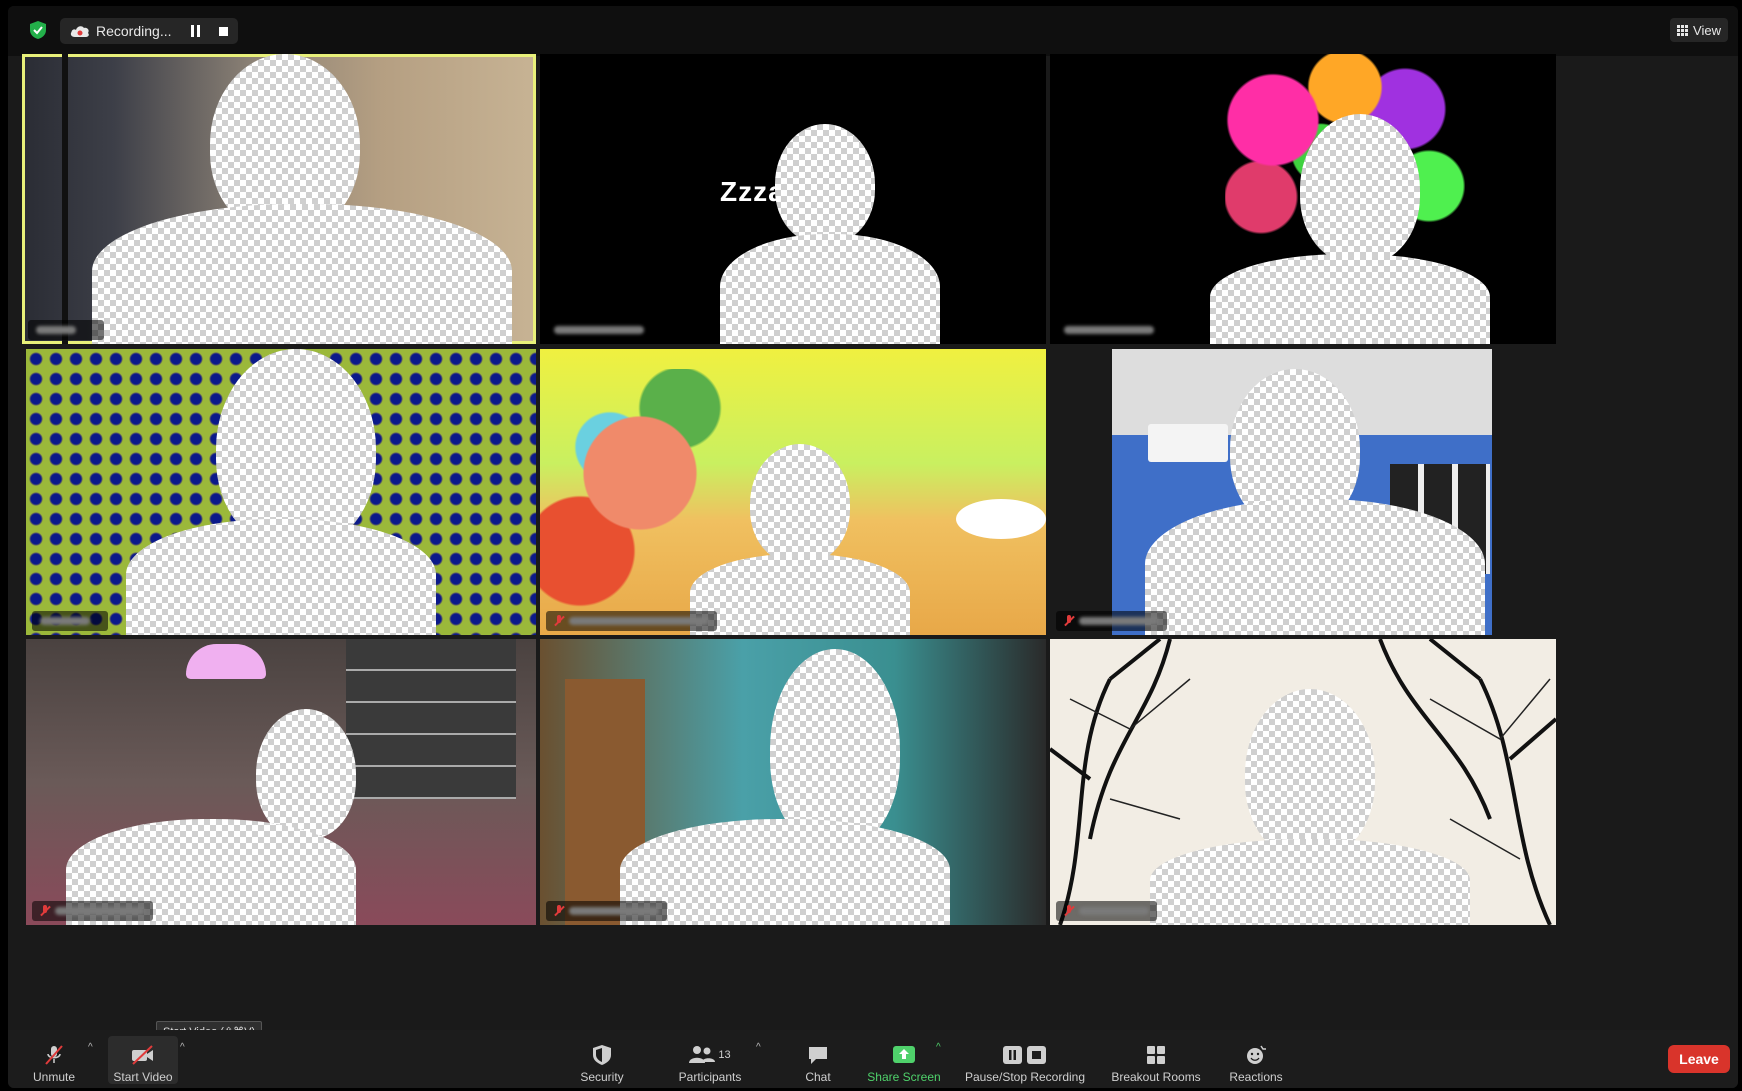  I want to click on top-bar: Recording... View, so click(873, 31).